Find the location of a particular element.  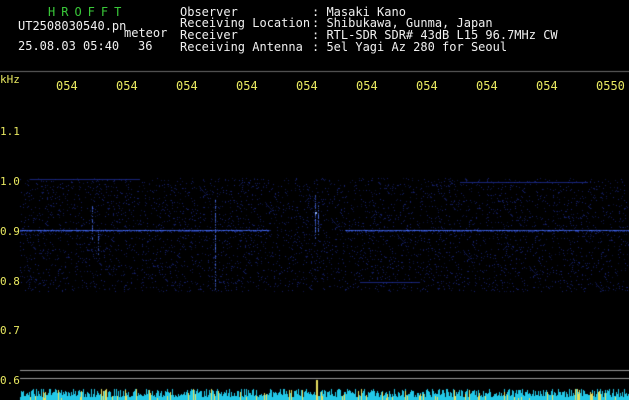

event-count: 36 is located at coordinates (145, 46).